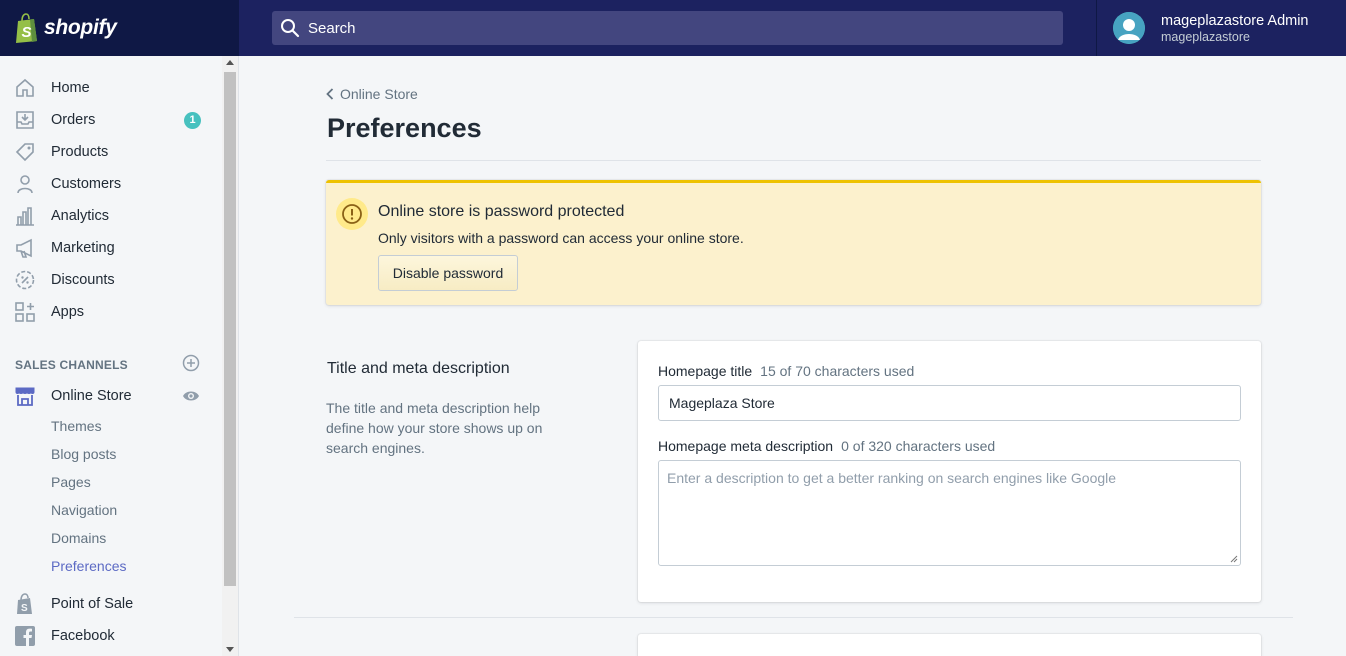 The height and width of the screenshot is (656, 1346). What do you see at coordinates (949, 403) in the screenshot?
I see `homepage-title-input: Mageplaza Store` at bounding box center [949, 403].